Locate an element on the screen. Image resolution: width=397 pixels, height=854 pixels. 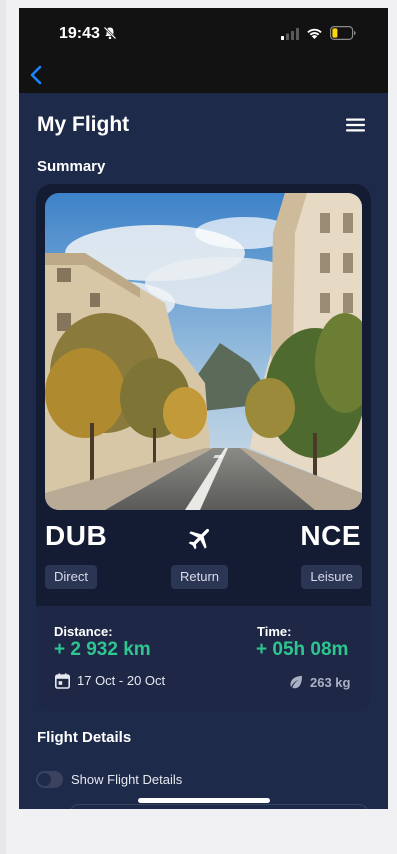
tag-direct: Direct is located at coordinates (71, 577).